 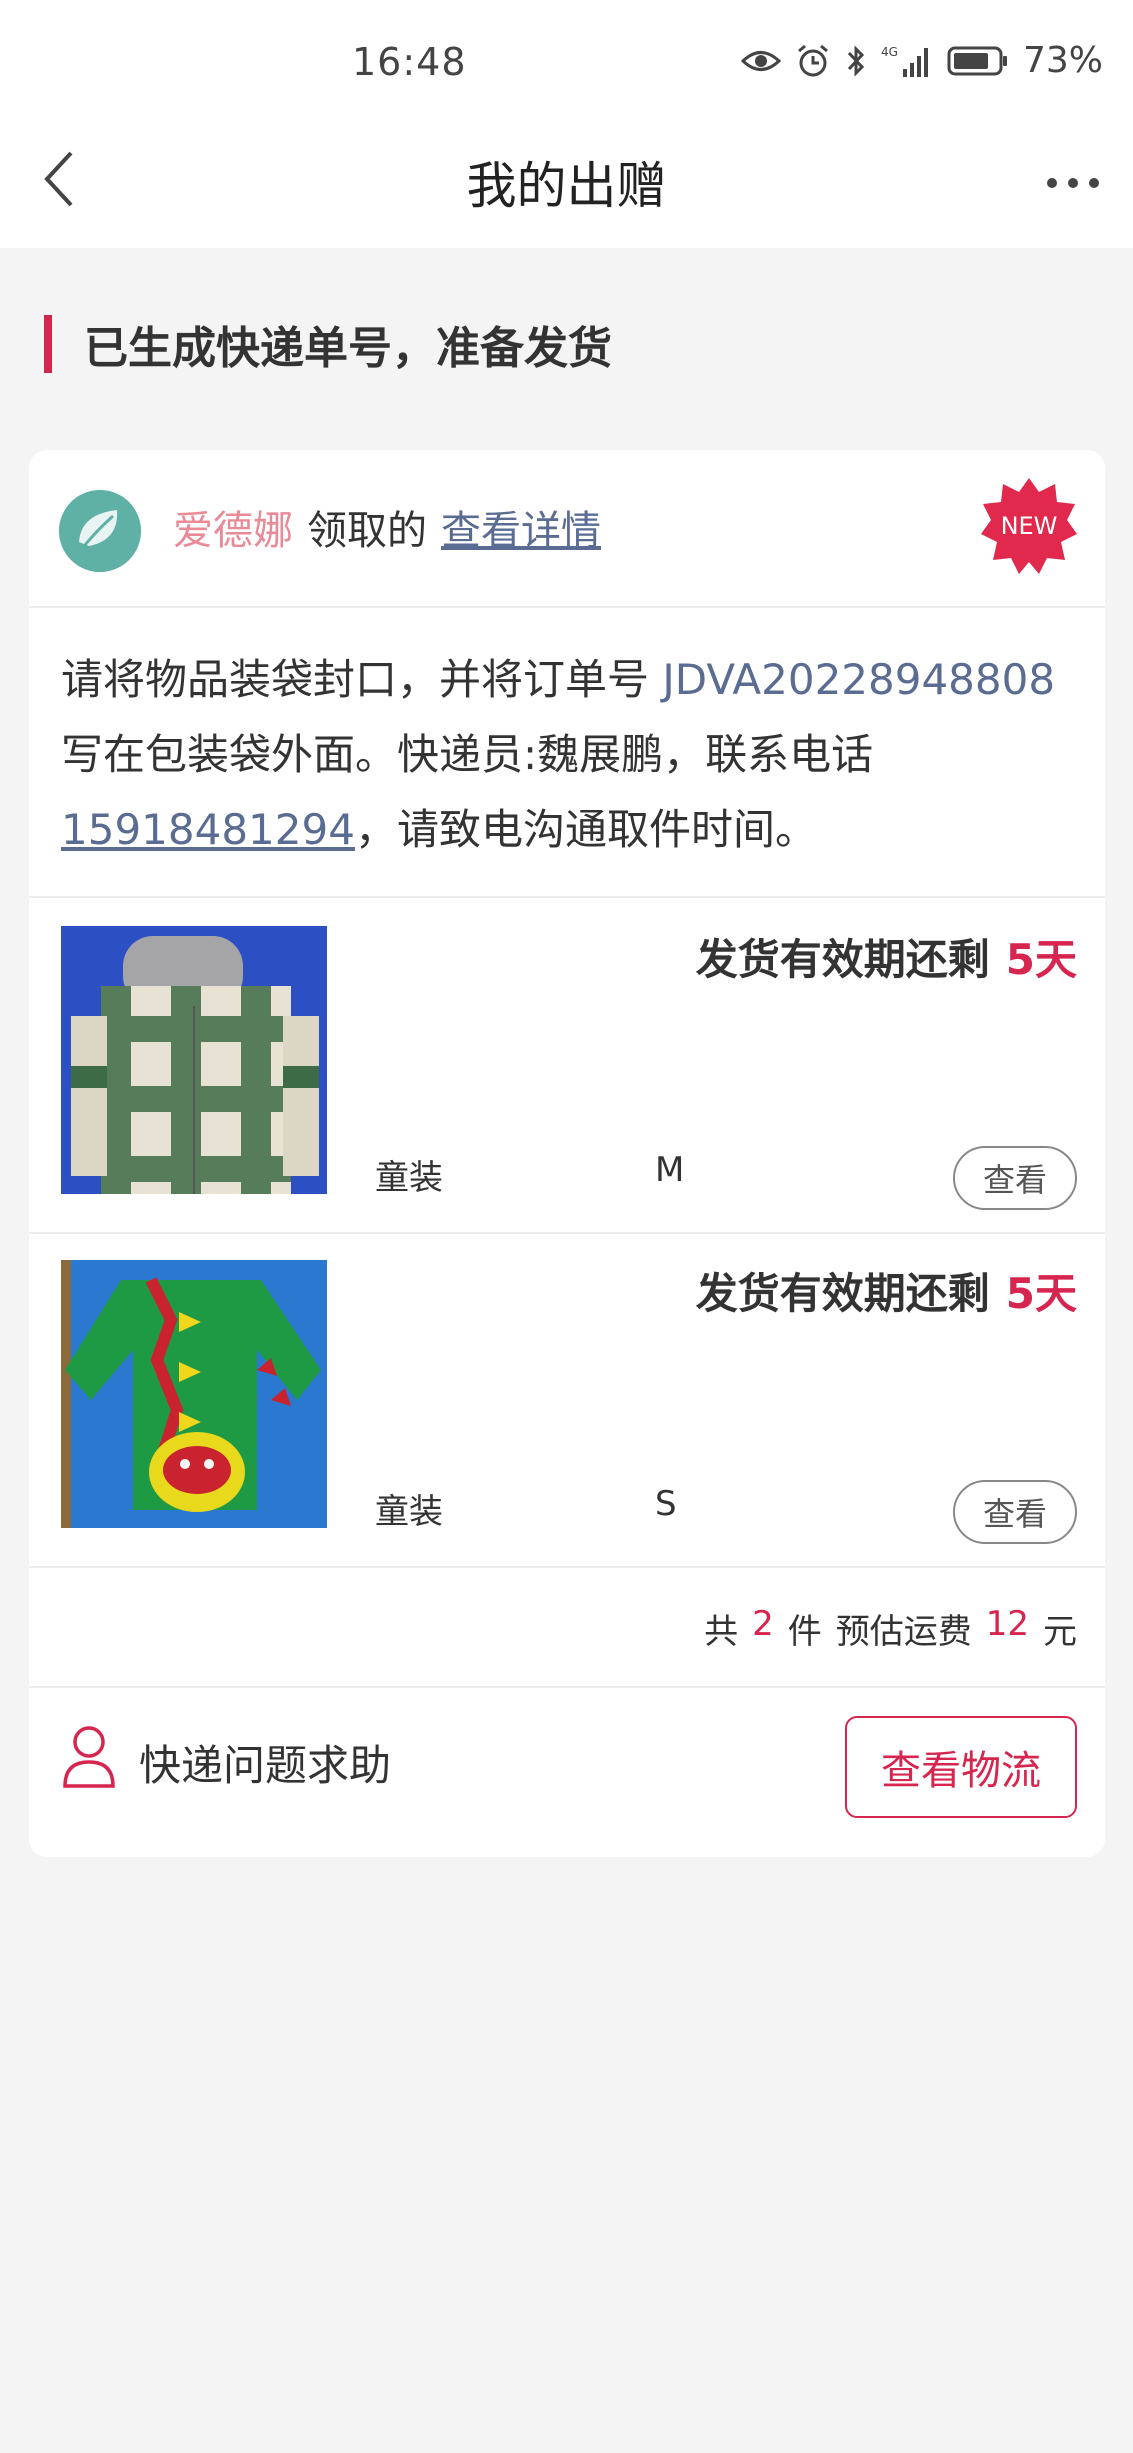 I want to click on bluetooth-icon, so click(x=856, y=61).